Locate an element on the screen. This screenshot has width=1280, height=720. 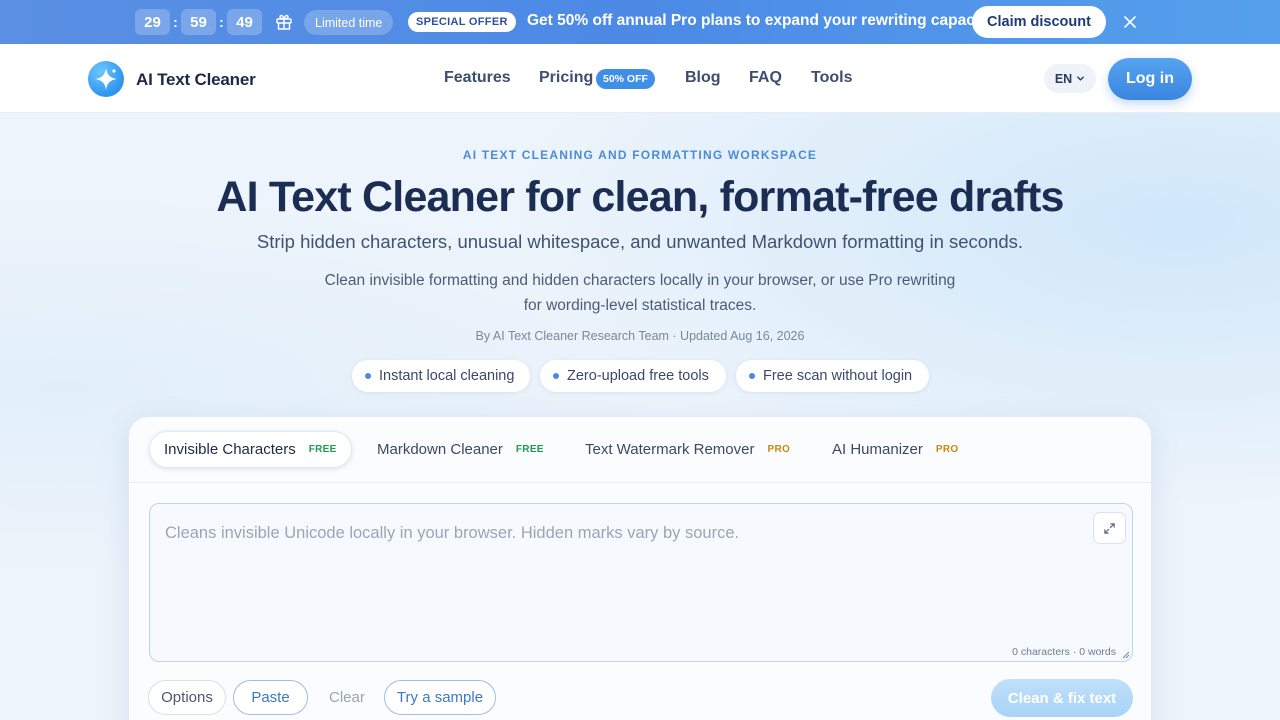
feature-pill: Zero-upload free tools is located at coordinates (633, 376).